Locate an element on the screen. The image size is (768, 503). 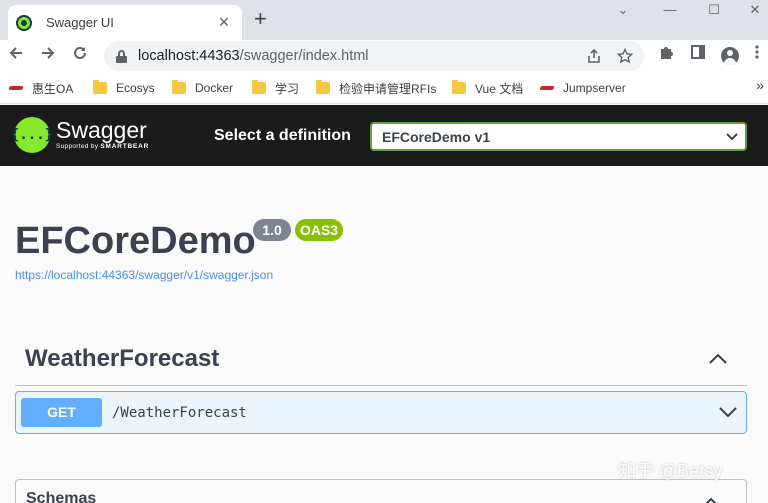
bookmark-item: Ecosys is located at coordinates (124, 88).